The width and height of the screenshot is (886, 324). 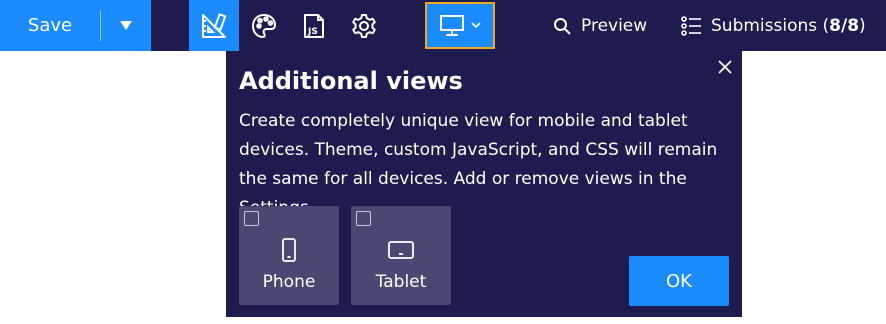 What do you see at coordinates (401, 282) in the screenshot?
I see `tablet-label: Tablet` at bounding box center [401, 282].